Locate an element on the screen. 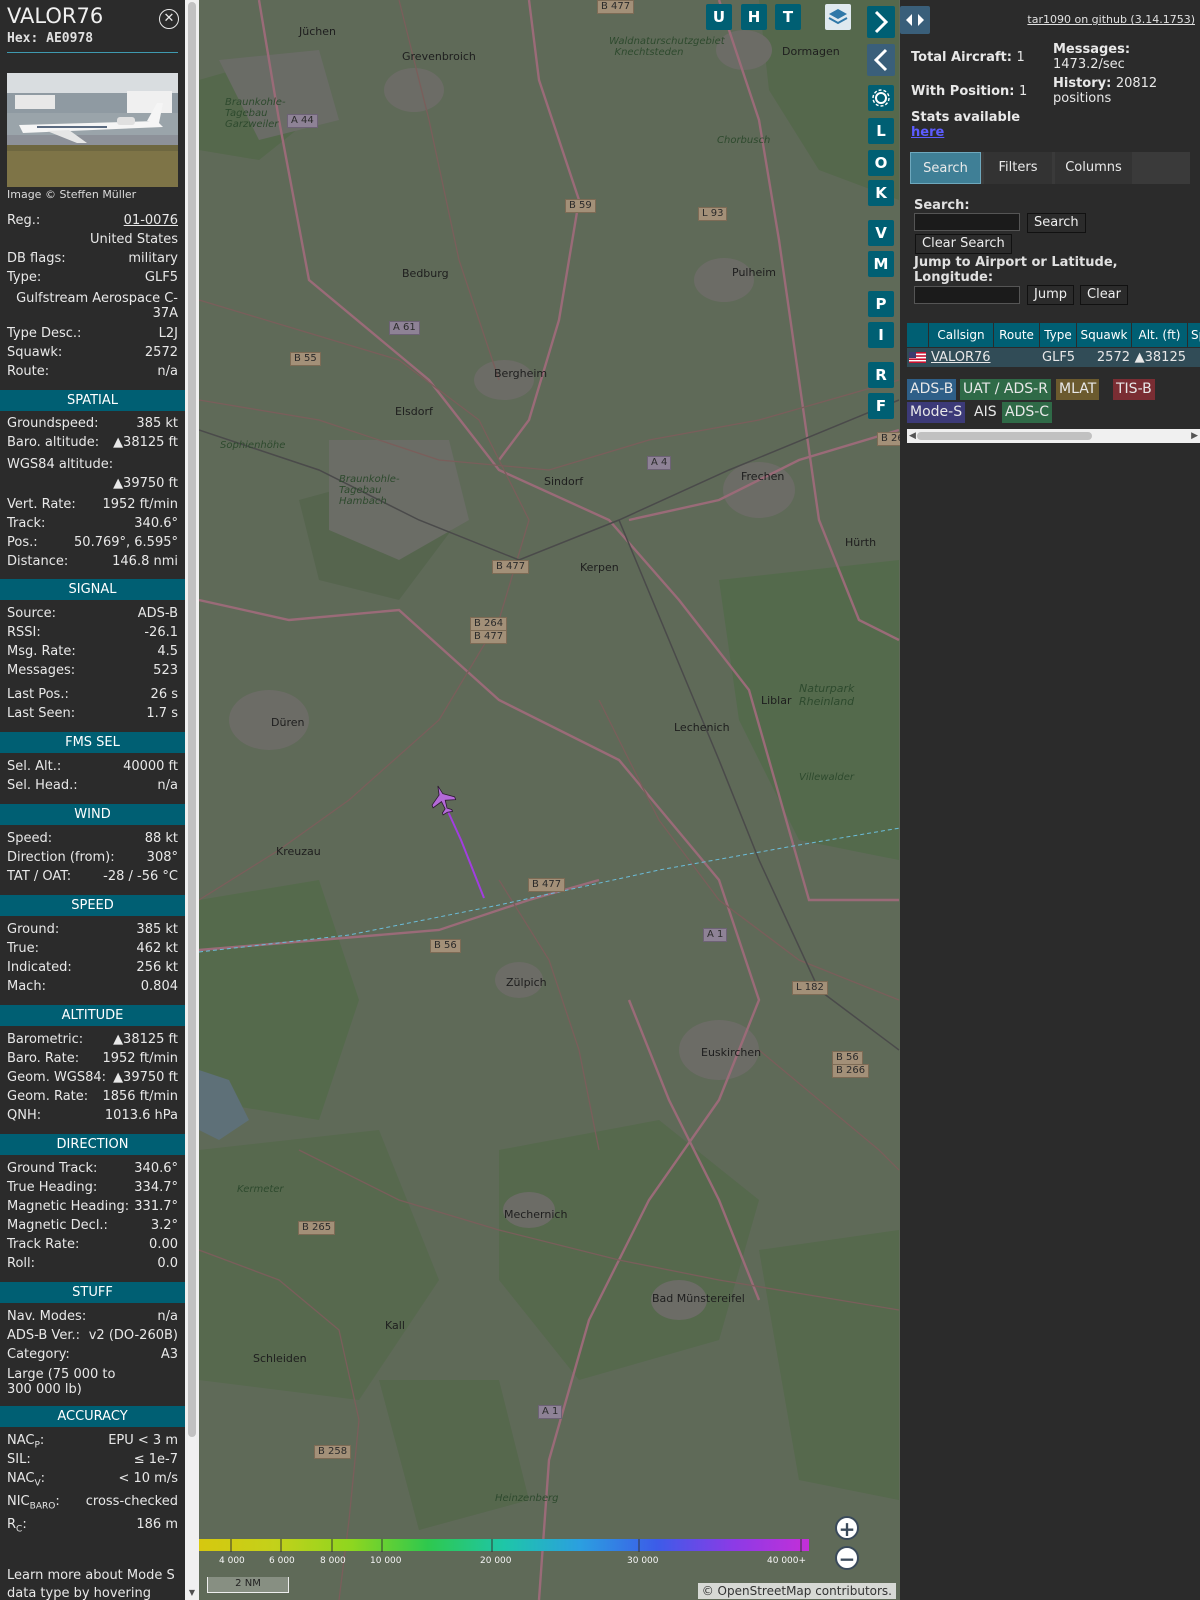  map-place-label: Hürth is located at coordinates (861, 542).